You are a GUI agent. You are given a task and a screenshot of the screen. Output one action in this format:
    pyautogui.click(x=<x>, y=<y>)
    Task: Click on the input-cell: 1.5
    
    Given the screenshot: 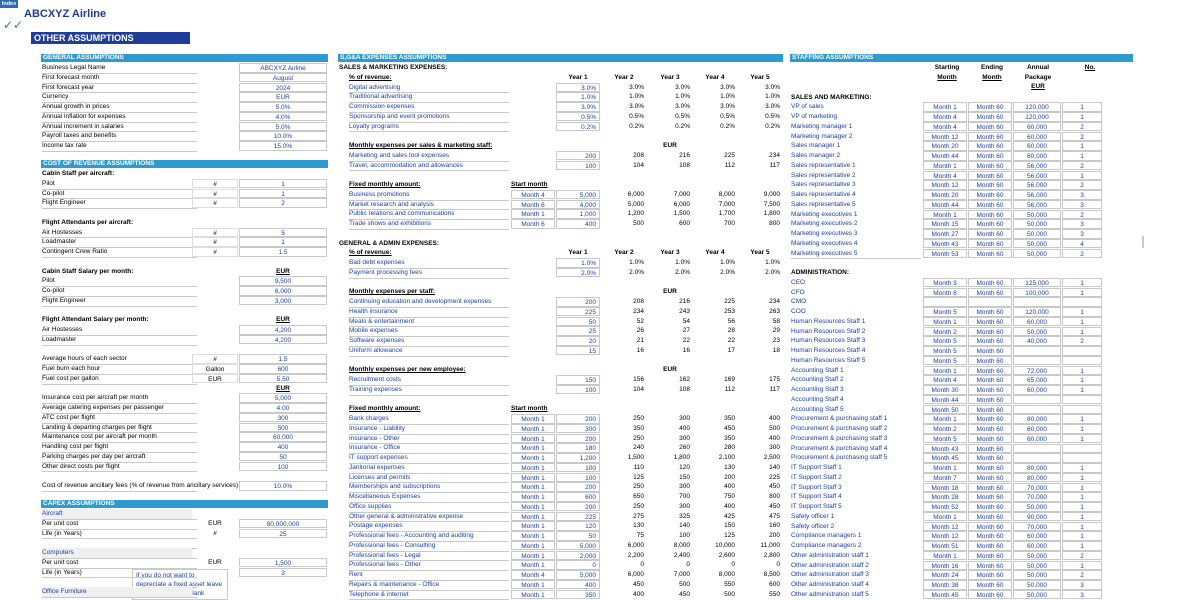 What is the action you would take?
    pyautogui.click(x=283, y=359)
    